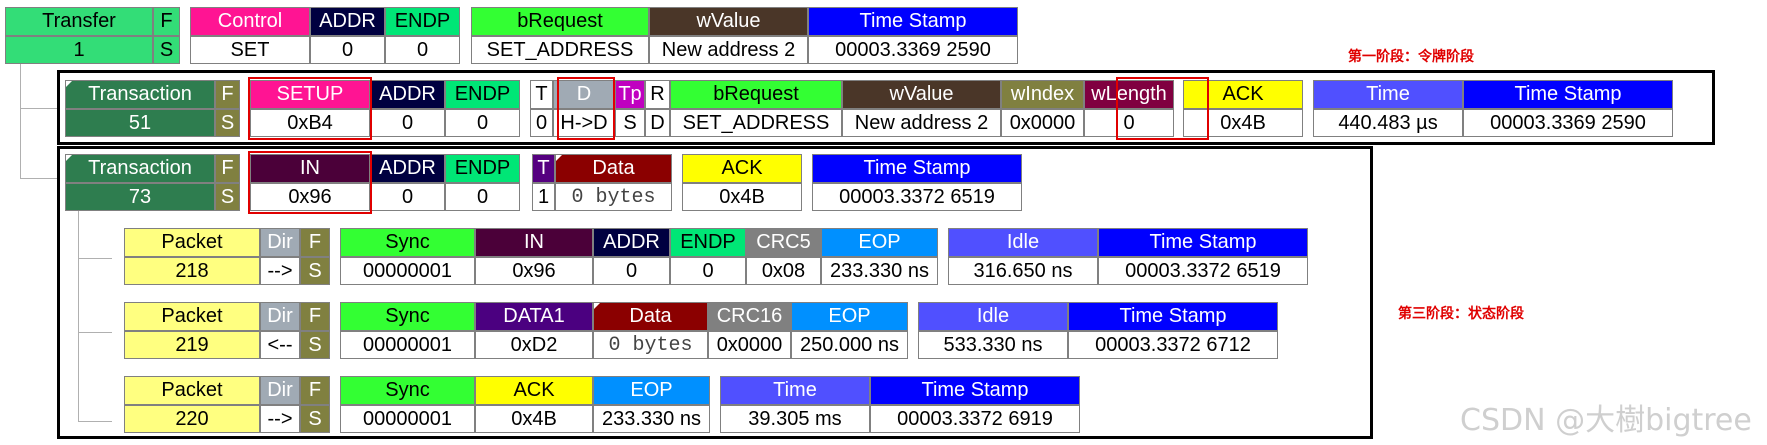 This screenshot has width=1767, height=445. What do you see at coordinates (315, 419) in the screenshot?
I see `packet220-flag: S` at bounding box center [315, 419].